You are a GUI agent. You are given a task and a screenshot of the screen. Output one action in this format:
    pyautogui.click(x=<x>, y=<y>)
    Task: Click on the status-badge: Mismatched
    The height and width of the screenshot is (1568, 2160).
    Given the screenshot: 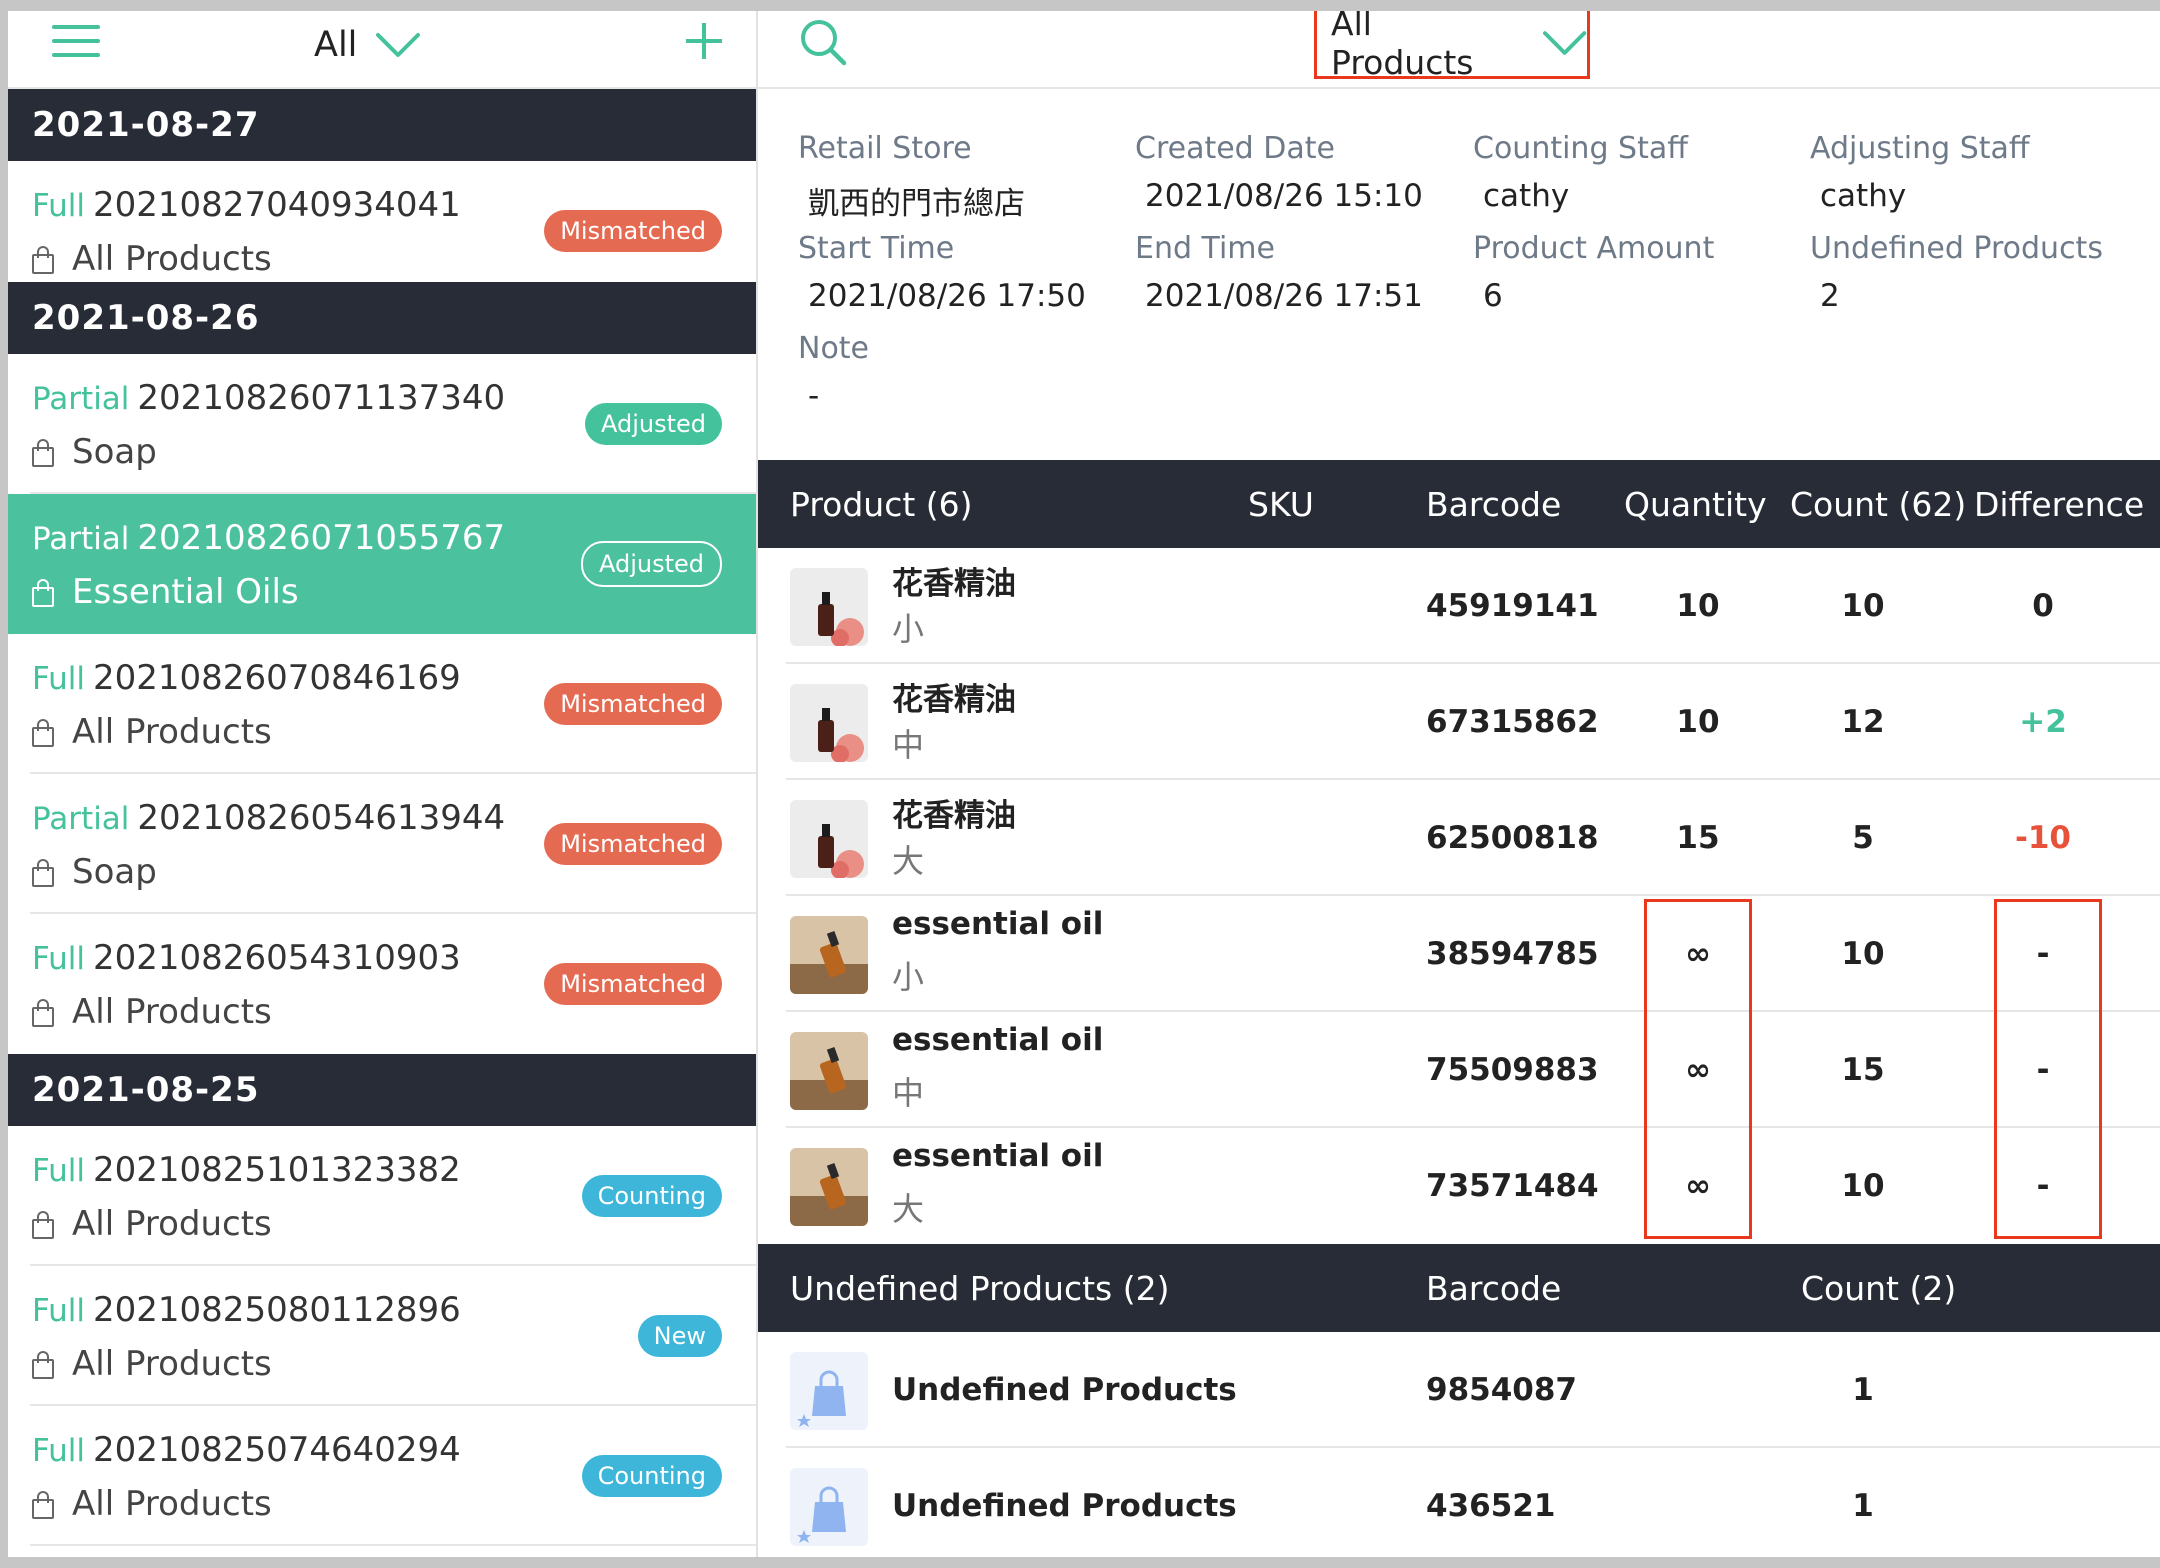 What is the action you would take?
    pyautogui.click(x=633, y=844)
    